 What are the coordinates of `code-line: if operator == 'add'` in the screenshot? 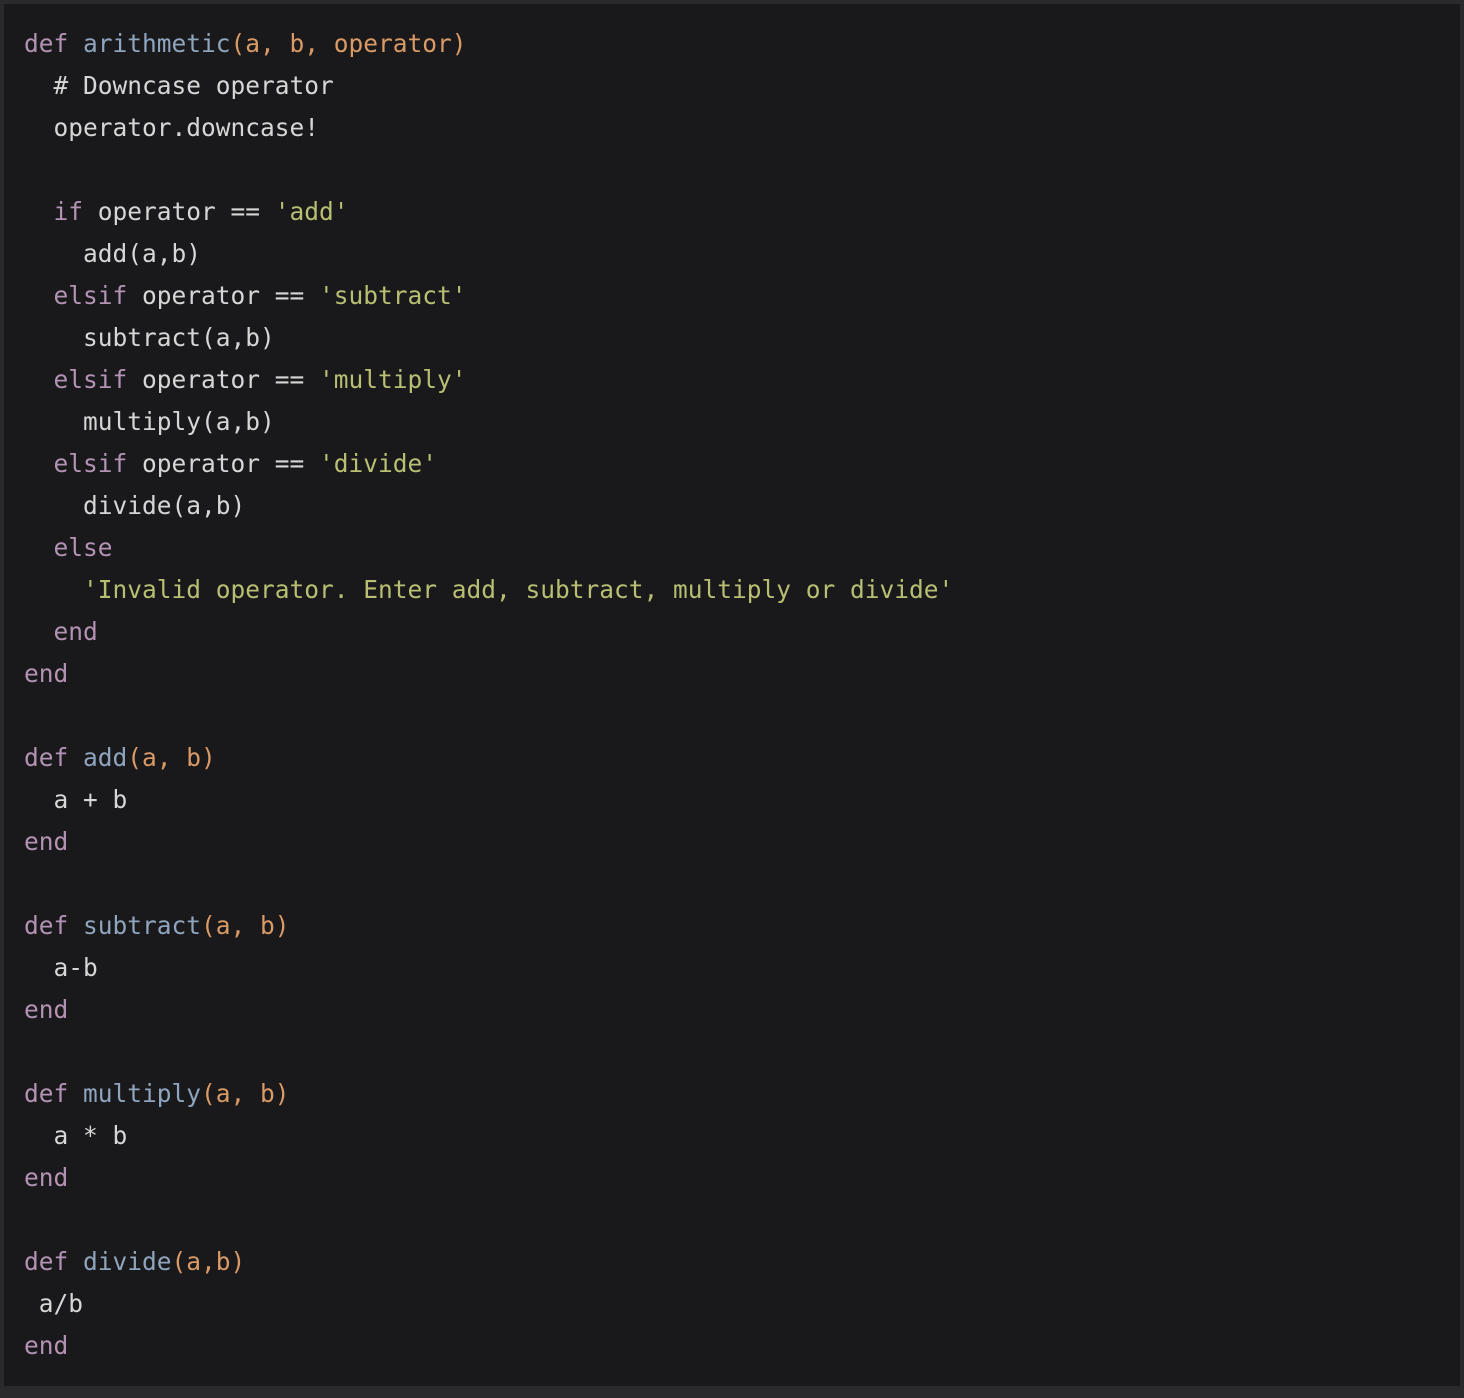 It's located at (488, 212).